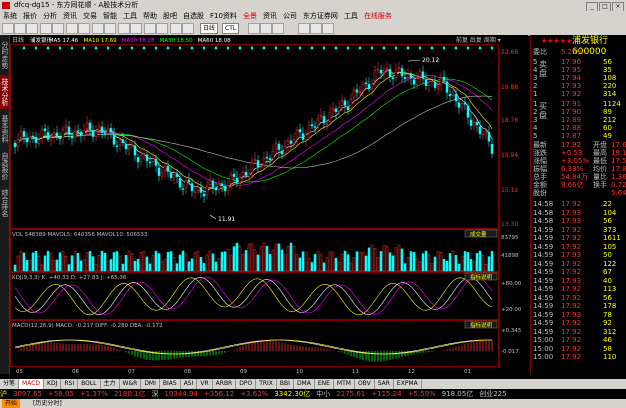 The image size is (626, 408). What do you see at coordinates (254, 28) in the screenshot?
I see `layout-icon` at bounding box center [254, 28].